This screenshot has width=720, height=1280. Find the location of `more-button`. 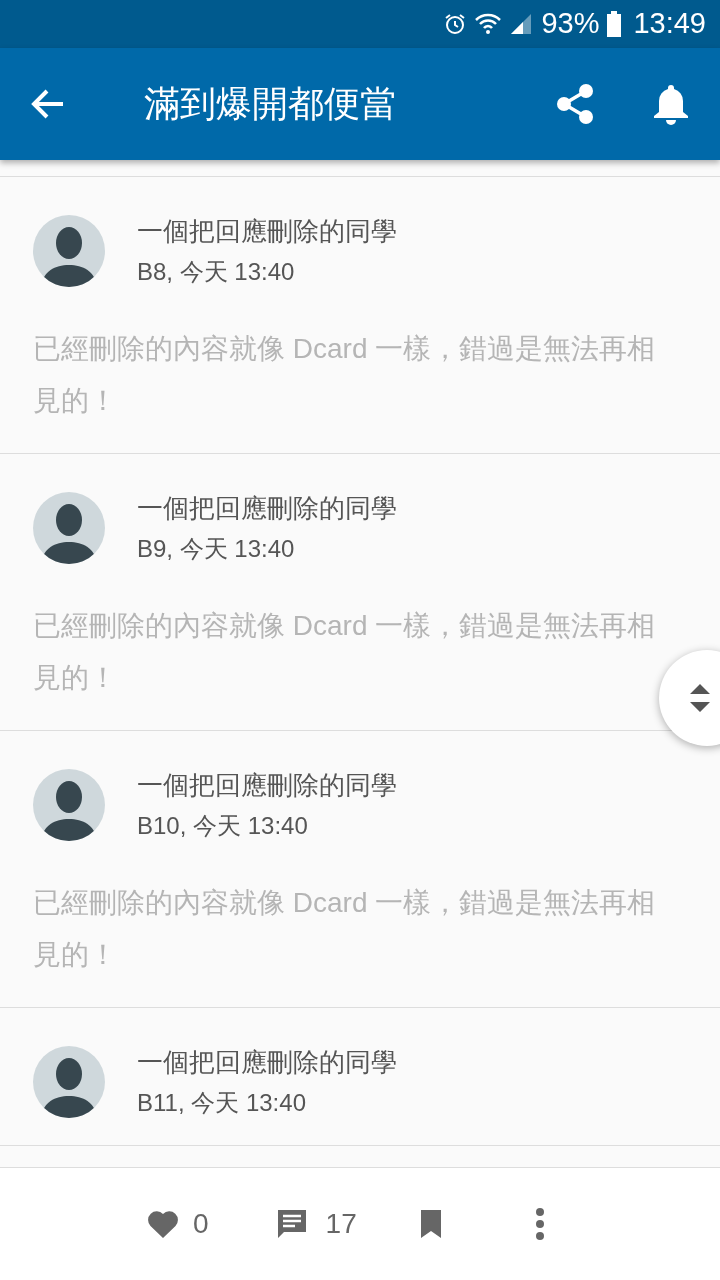

more-button is located at coordinates (539, 1224).